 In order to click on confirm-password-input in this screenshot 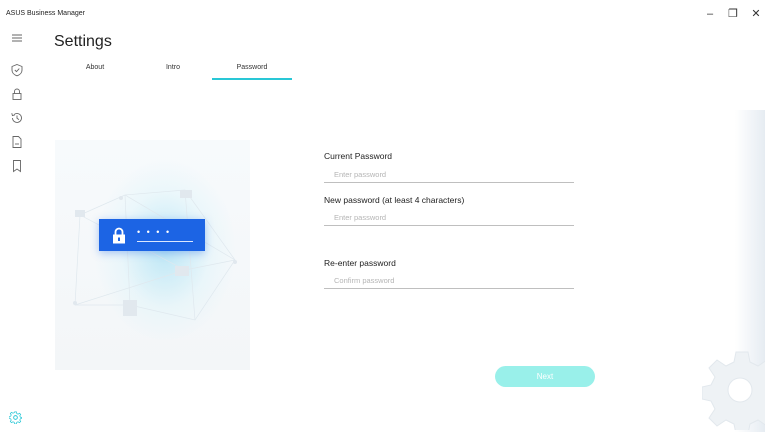, I will do `click(449, 281)`.